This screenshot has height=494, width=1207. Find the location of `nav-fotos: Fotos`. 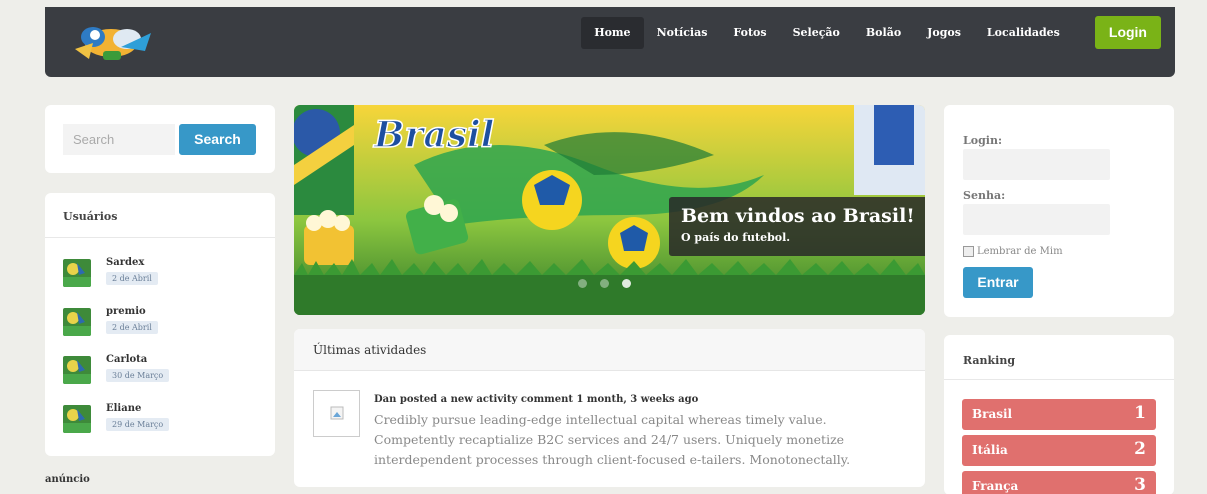

nav-fotos: Fotos is located at coordinates (749, 33).